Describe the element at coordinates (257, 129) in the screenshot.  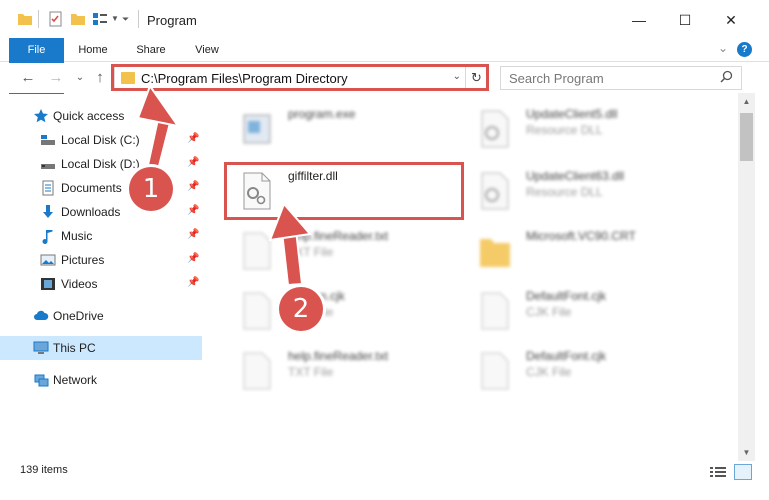
I see `exe-icon` at that location.